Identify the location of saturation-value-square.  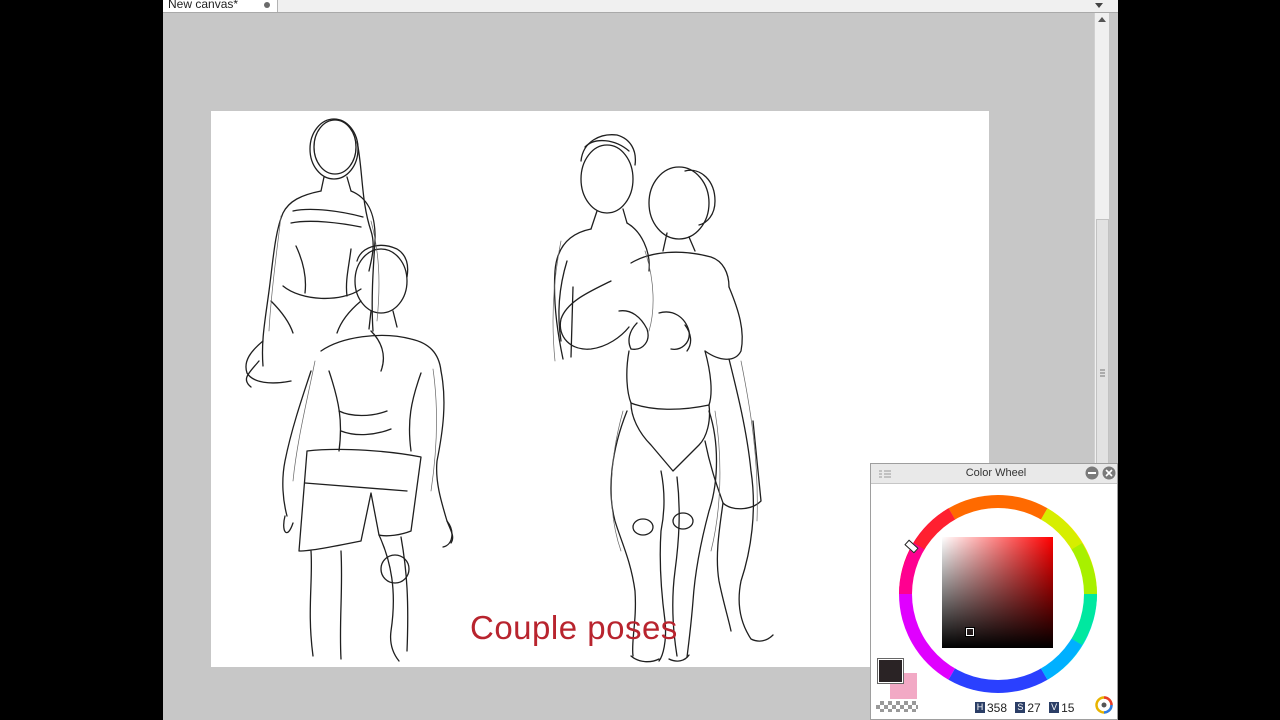
(997, 592).